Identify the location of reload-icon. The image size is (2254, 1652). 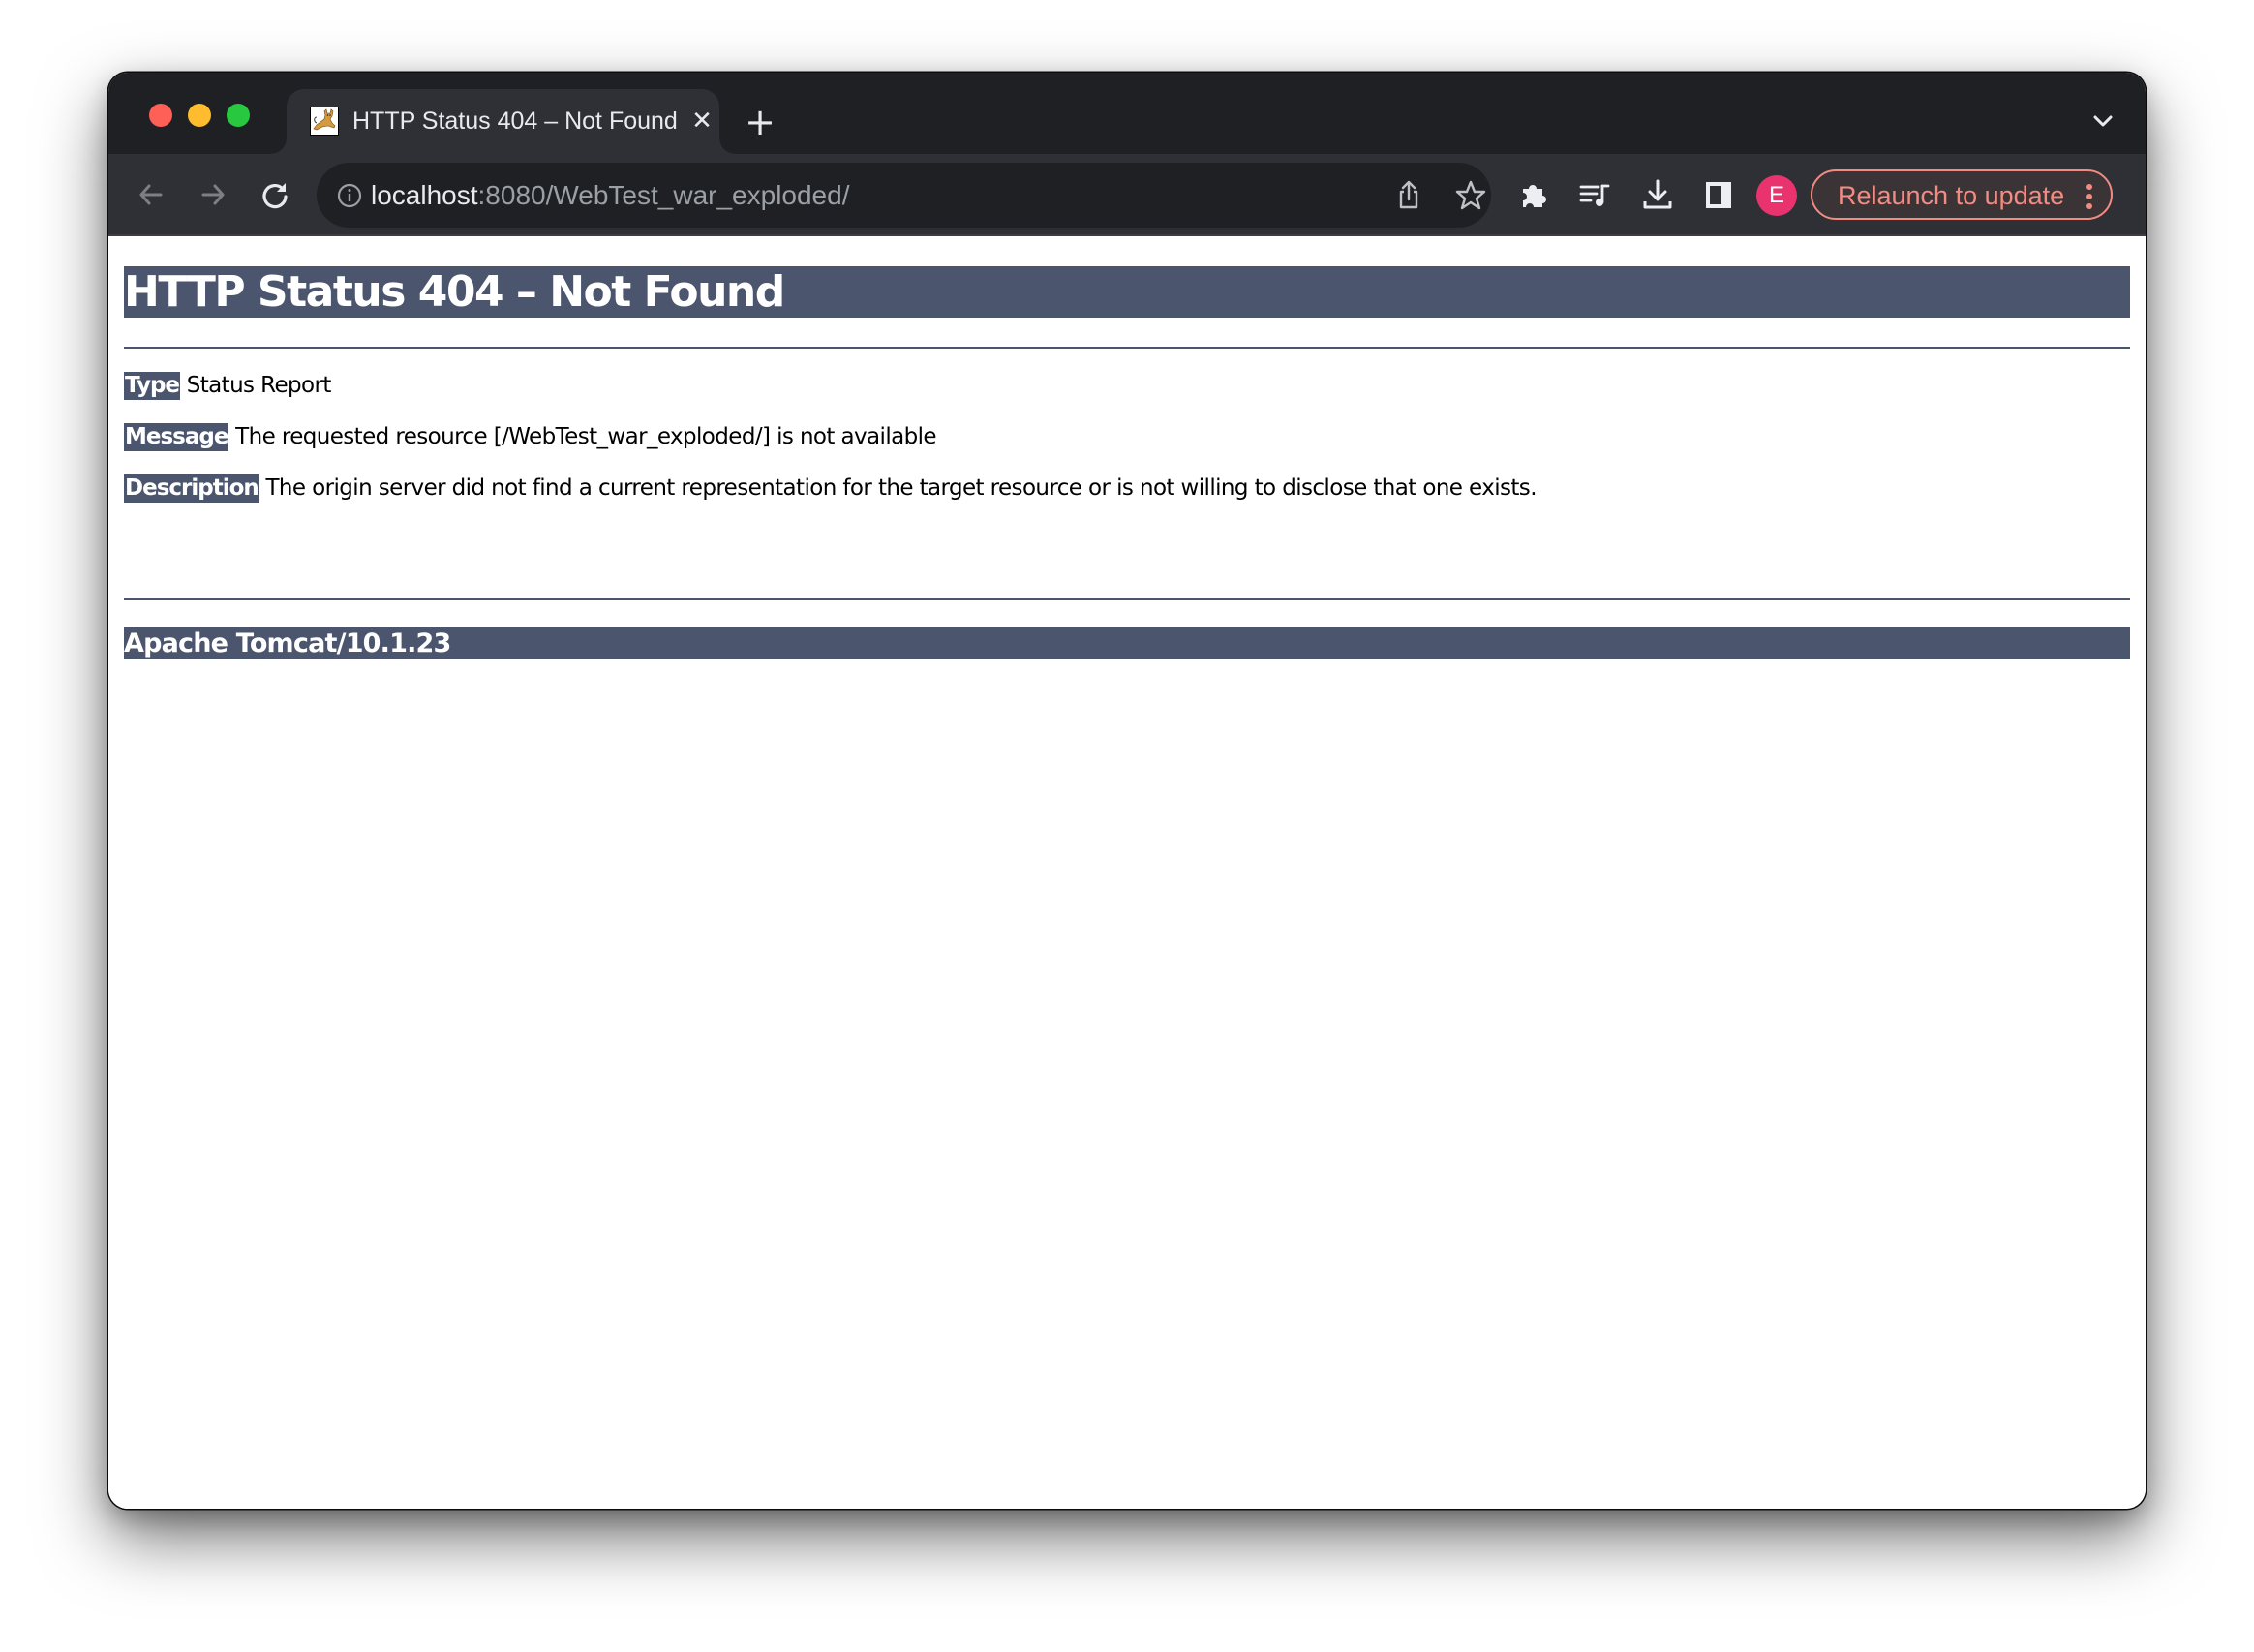
(275, 194).